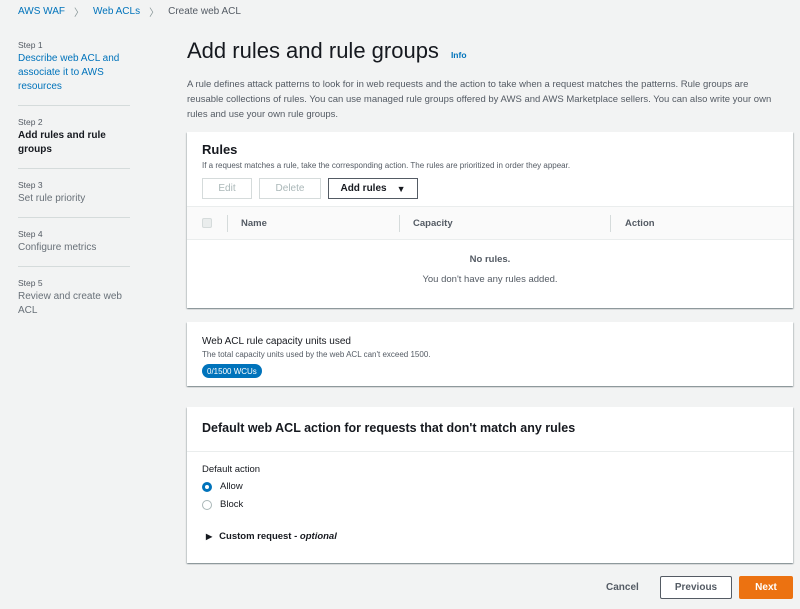 The height and width of the screenshot is (609, 800). Describe the element at coordinates (290, 188) in the screenshot. I see `delete-button: Delete` at that location.